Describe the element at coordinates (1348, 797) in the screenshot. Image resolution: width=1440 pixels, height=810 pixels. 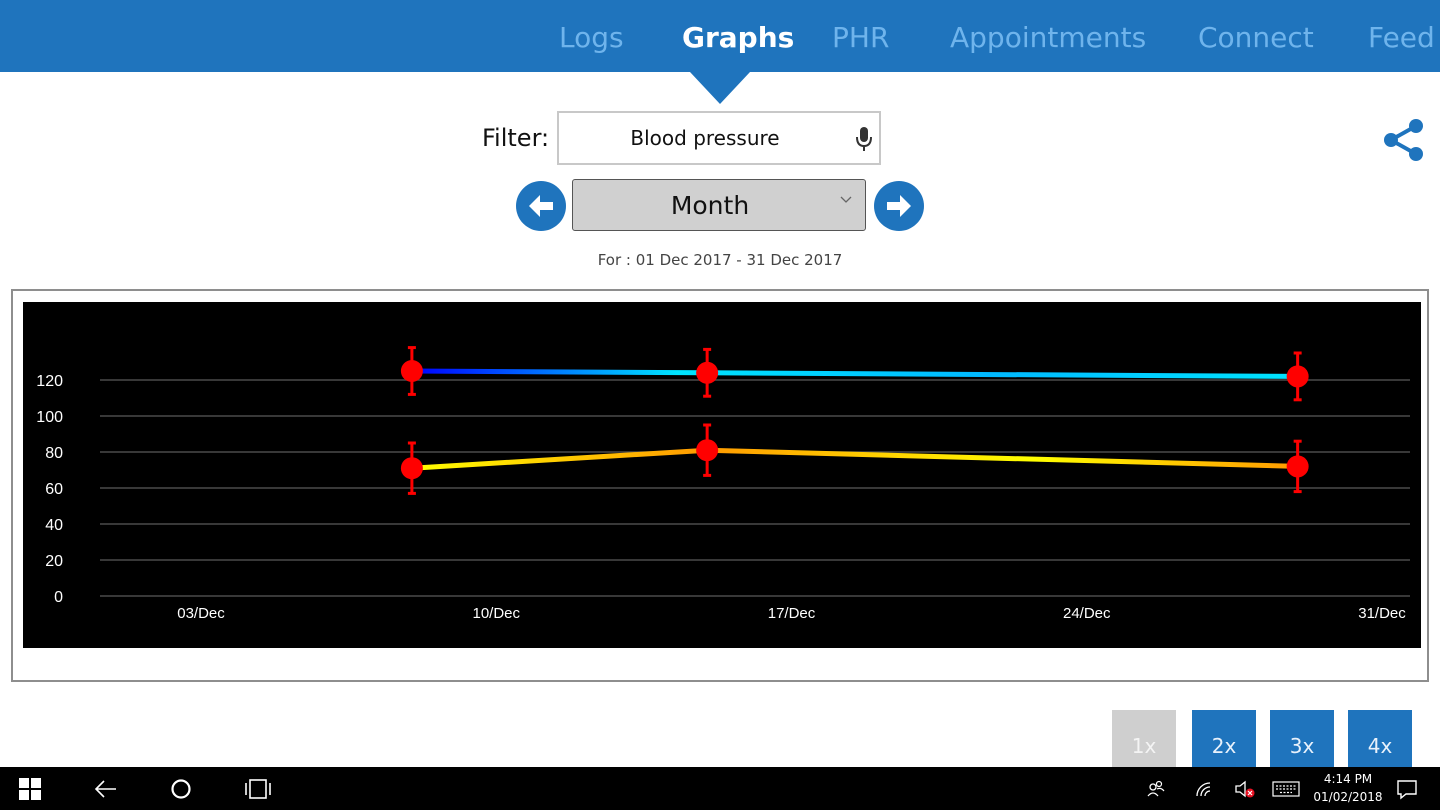
I see `clock-date: 01/02/2018` at that location.